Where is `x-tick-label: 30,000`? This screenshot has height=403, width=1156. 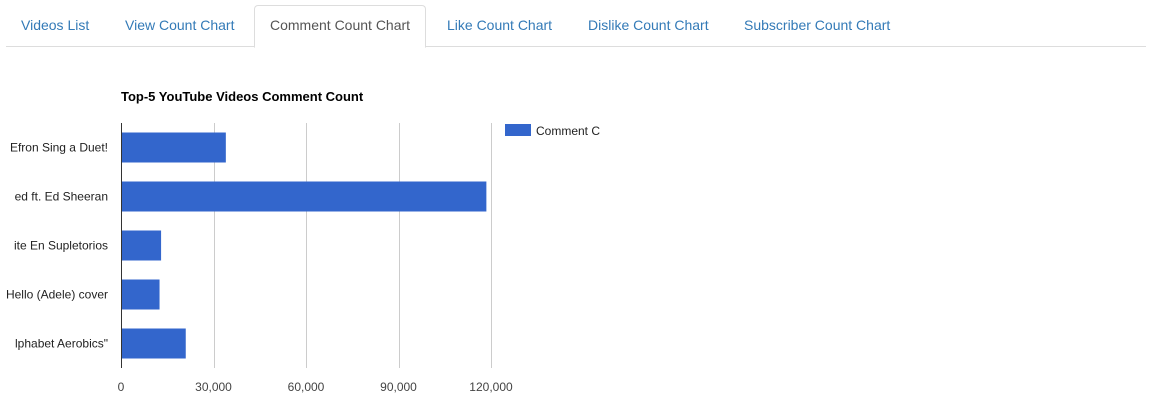
x-tick-label: 30,000 is located at coordinates (213, 387).